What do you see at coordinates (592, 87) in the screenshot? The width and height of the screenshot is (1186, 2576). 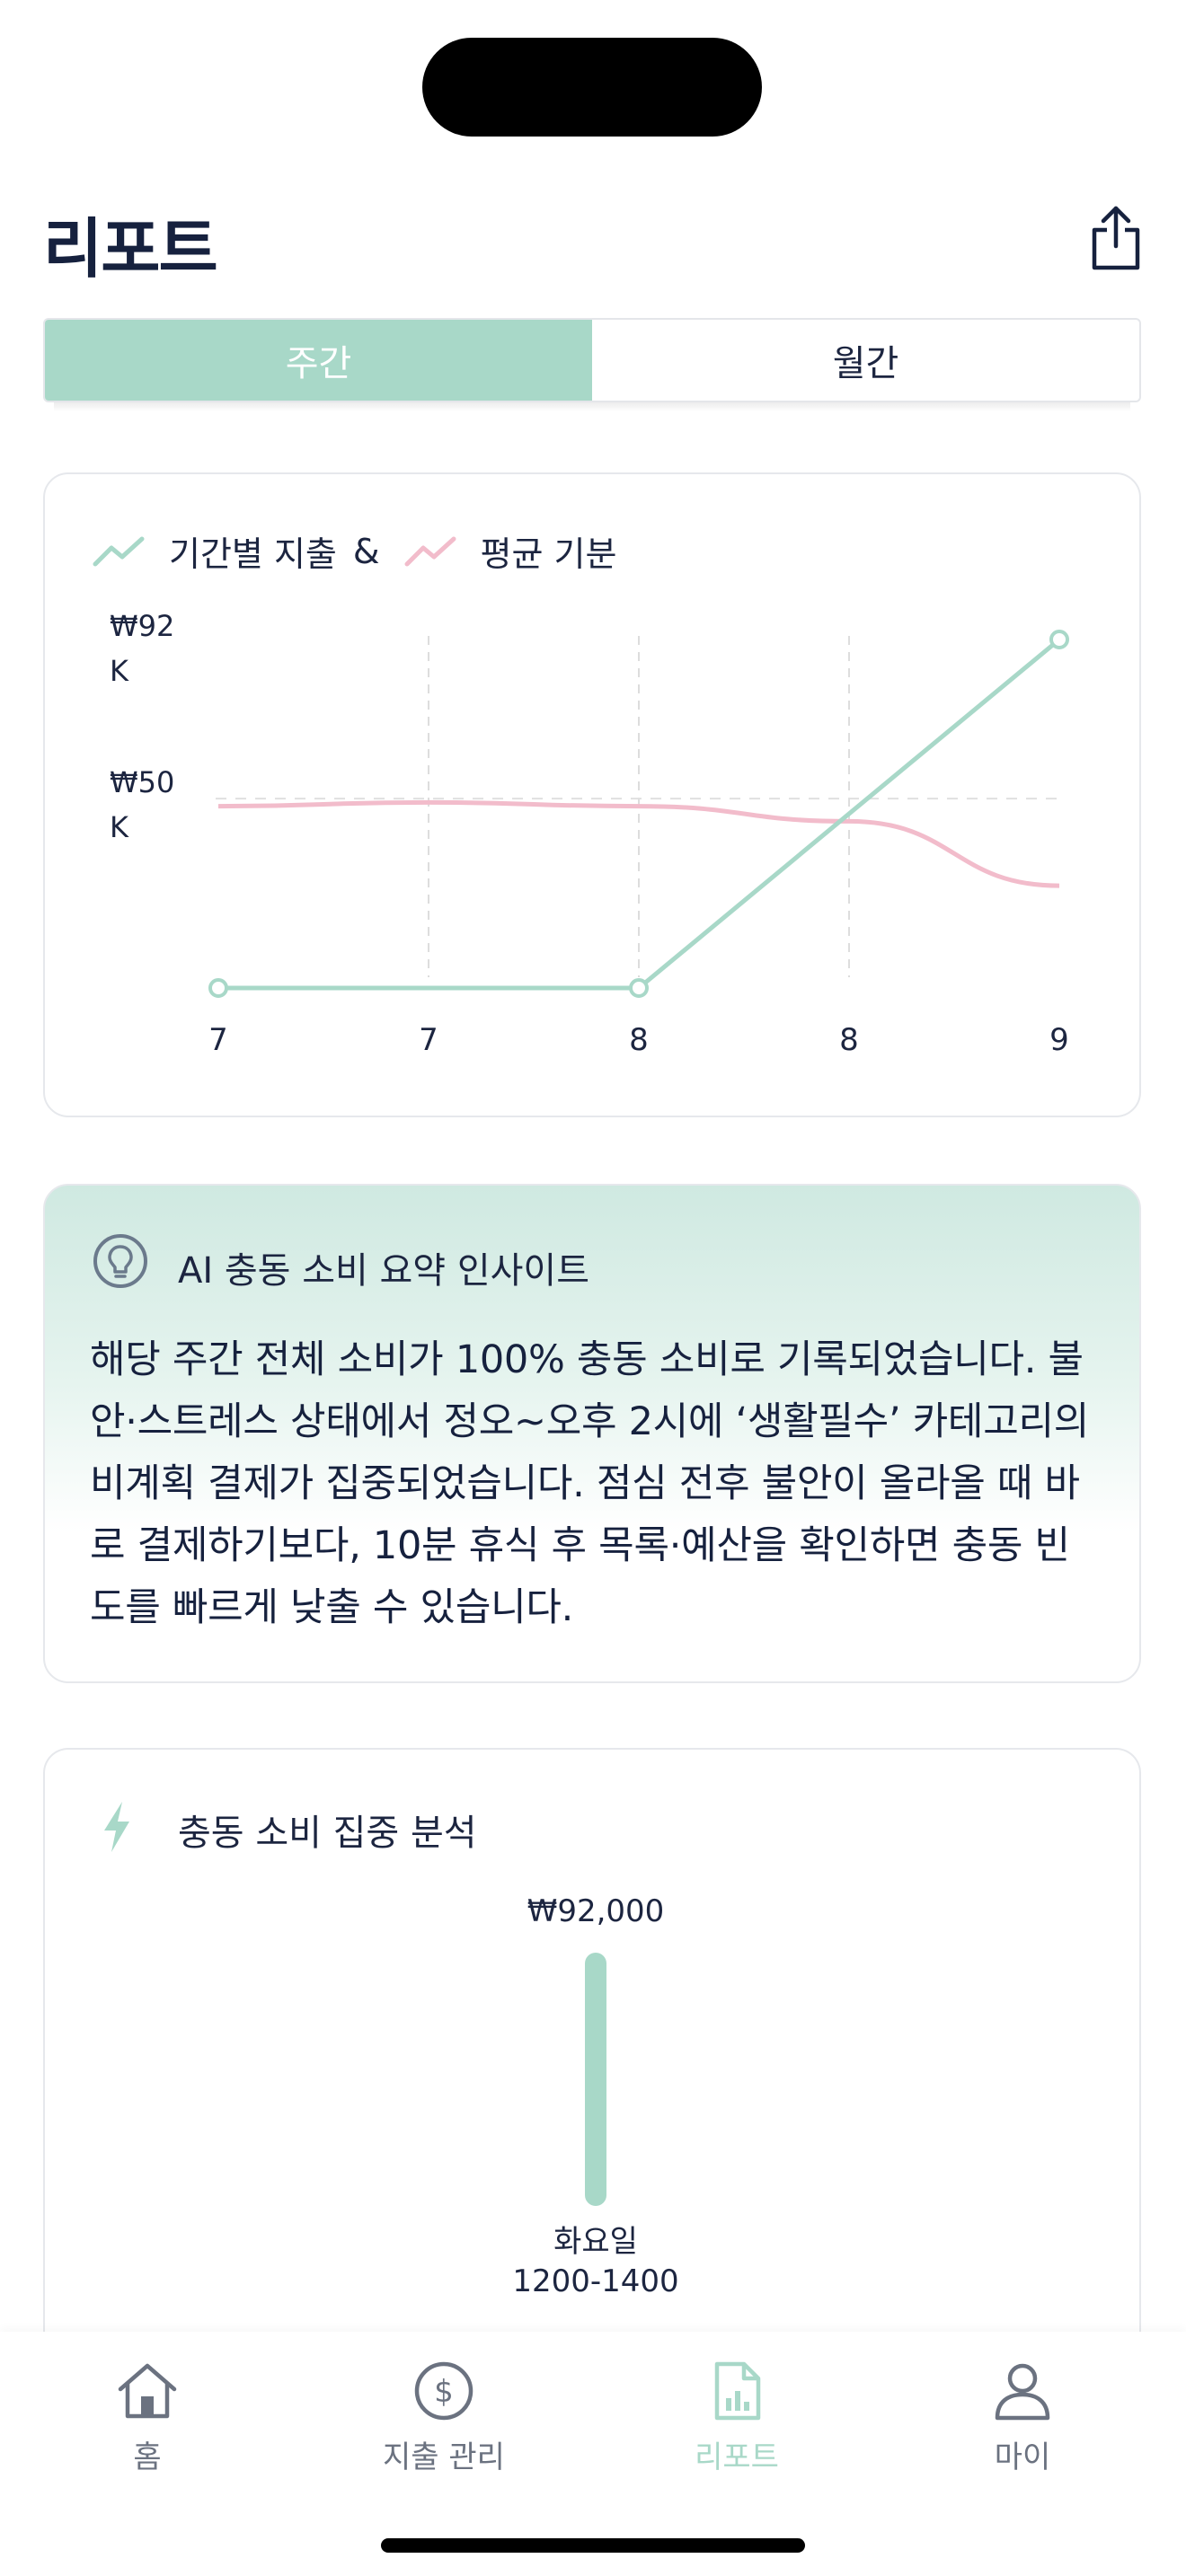 I see `dynamic-island` at bounding box center [592, 87].